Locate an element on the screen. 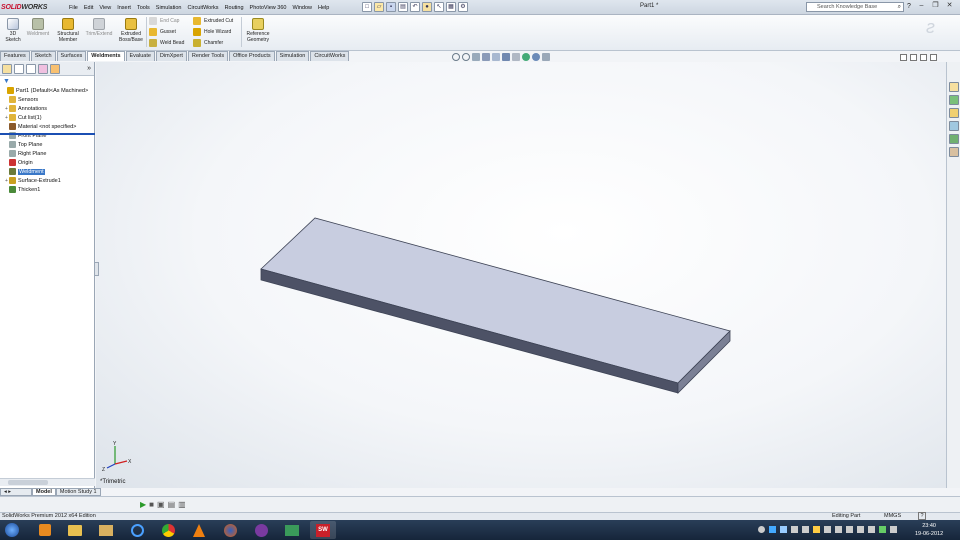  status-help-icon: ? is located at coordinates (922, 516).